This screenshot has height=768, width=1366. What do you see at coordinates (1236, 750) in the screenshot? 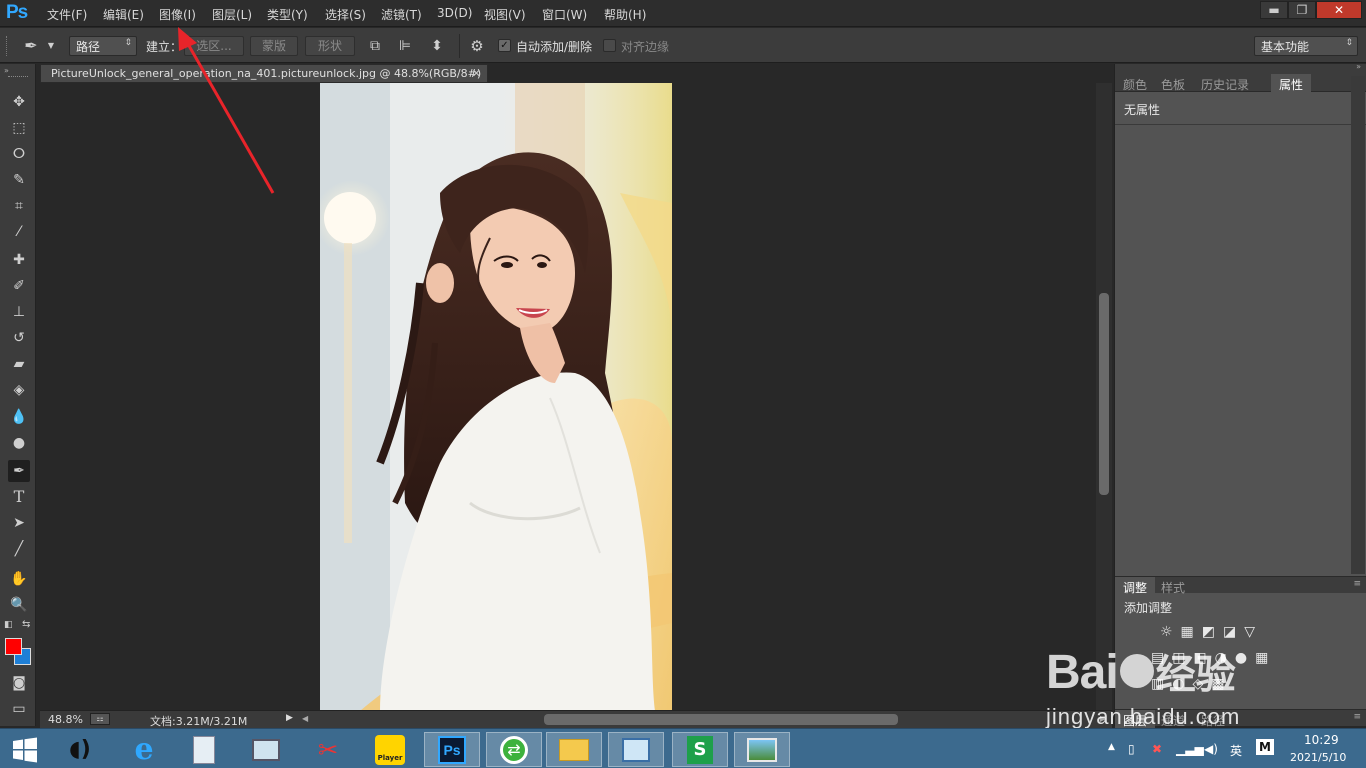
I see `ime-language: 英` at bounding box center [1236, 750].